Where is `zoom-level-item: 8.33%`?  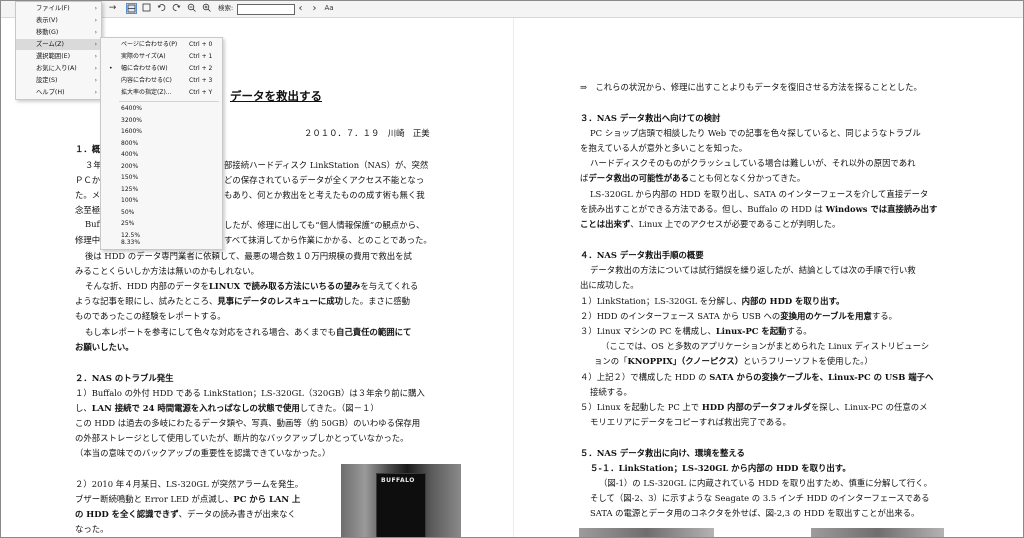
zoom-level-item: 8.33% is located at coordinates (161, 242).